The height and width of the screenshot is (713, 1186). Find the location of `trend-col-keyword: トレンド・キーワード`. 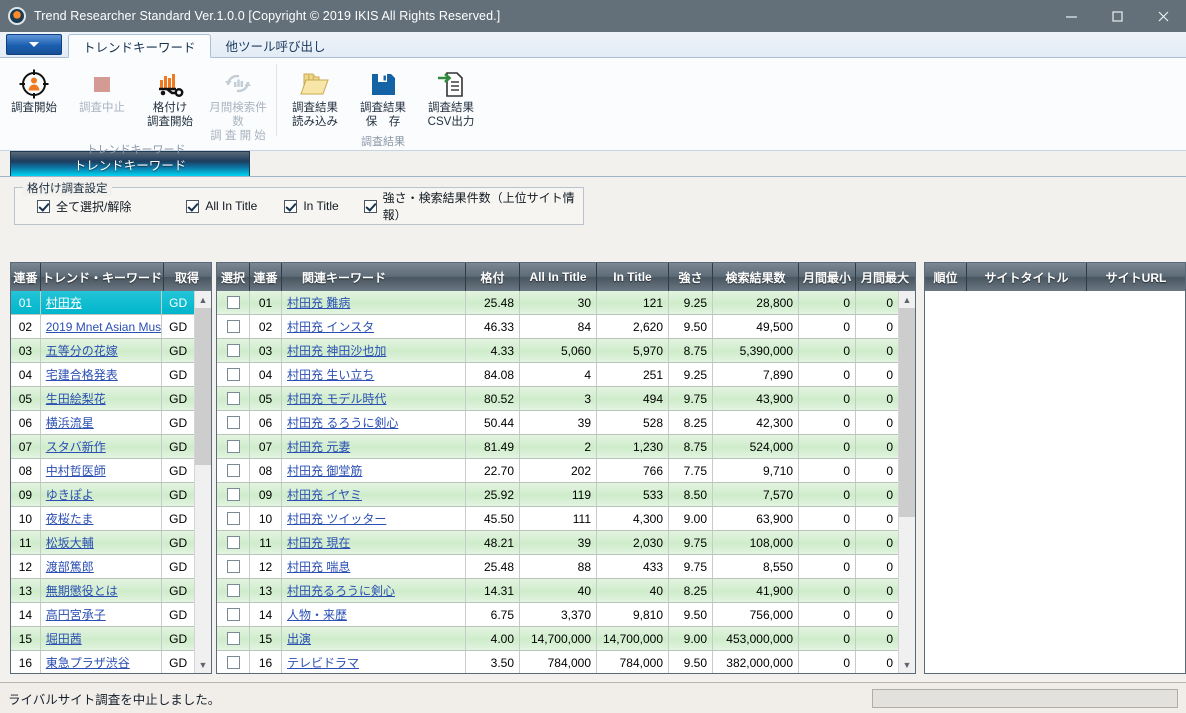

trend-col-keyword: トレンド・キーワード is located at coordinates (102, 277).